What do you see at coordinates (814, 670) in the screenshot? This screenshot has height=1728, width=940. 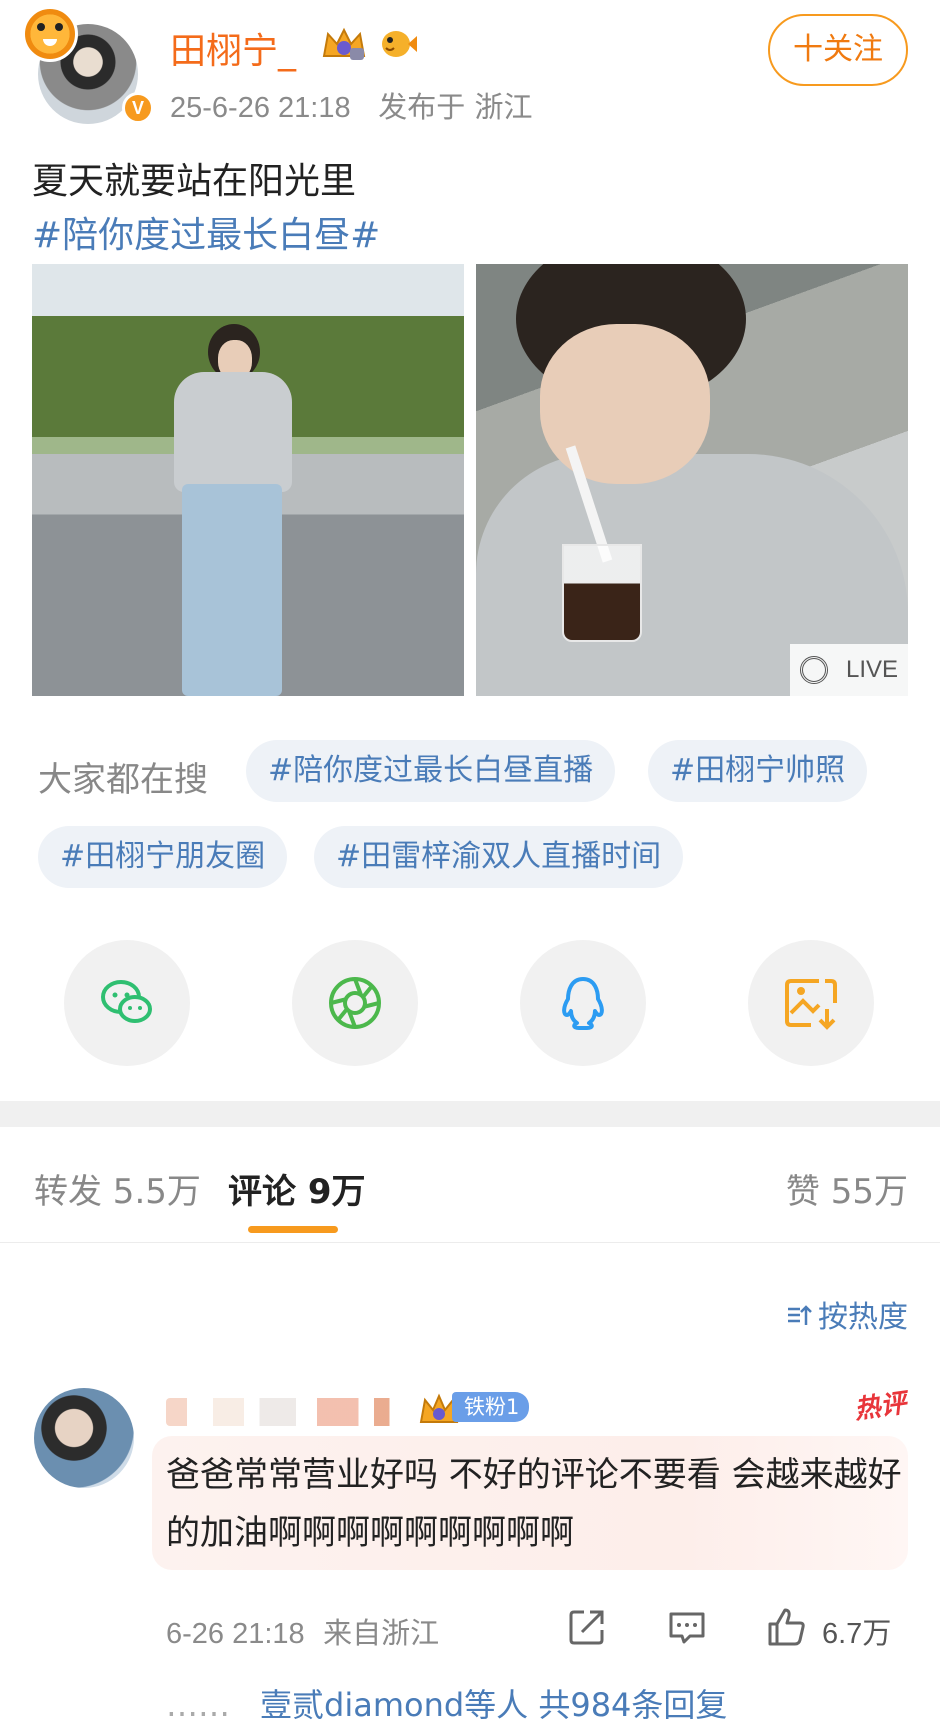 I see `live-icon` at bounding box center [814, 670].